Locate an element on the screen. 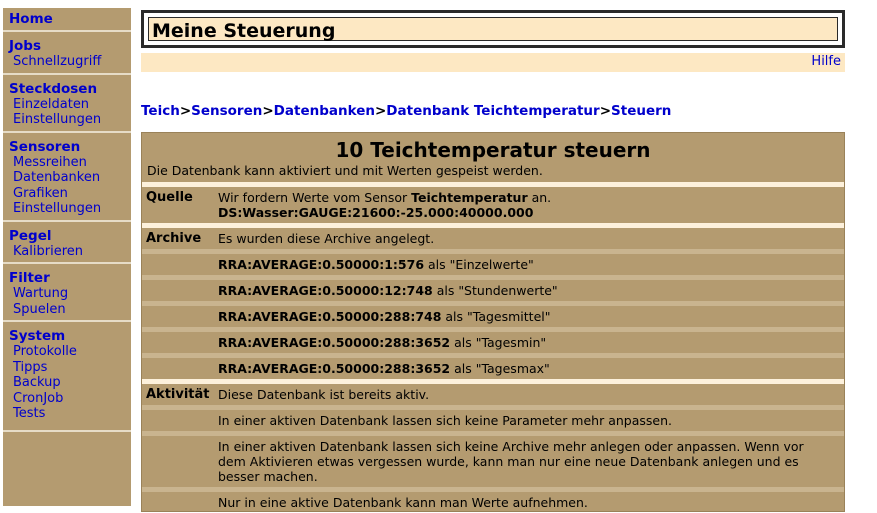 Image resolution: width=877 pixels, height=513 pixels. nav-group-pegel: Pegel Kalibrieren is located at coordinates (67, 243).